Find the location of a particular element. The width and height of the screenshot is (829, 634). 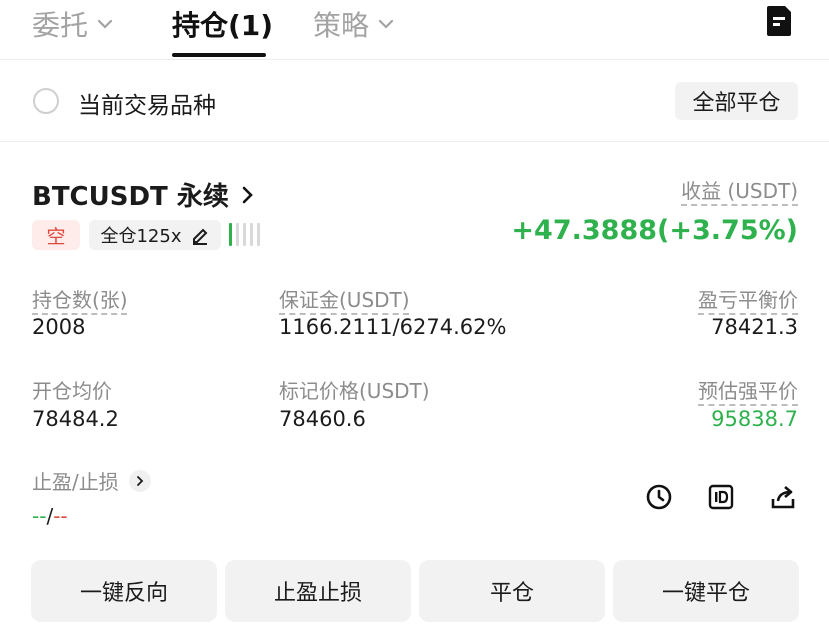

current-symbol-label: 当前交易品种 is located at coordinates (147, 106).